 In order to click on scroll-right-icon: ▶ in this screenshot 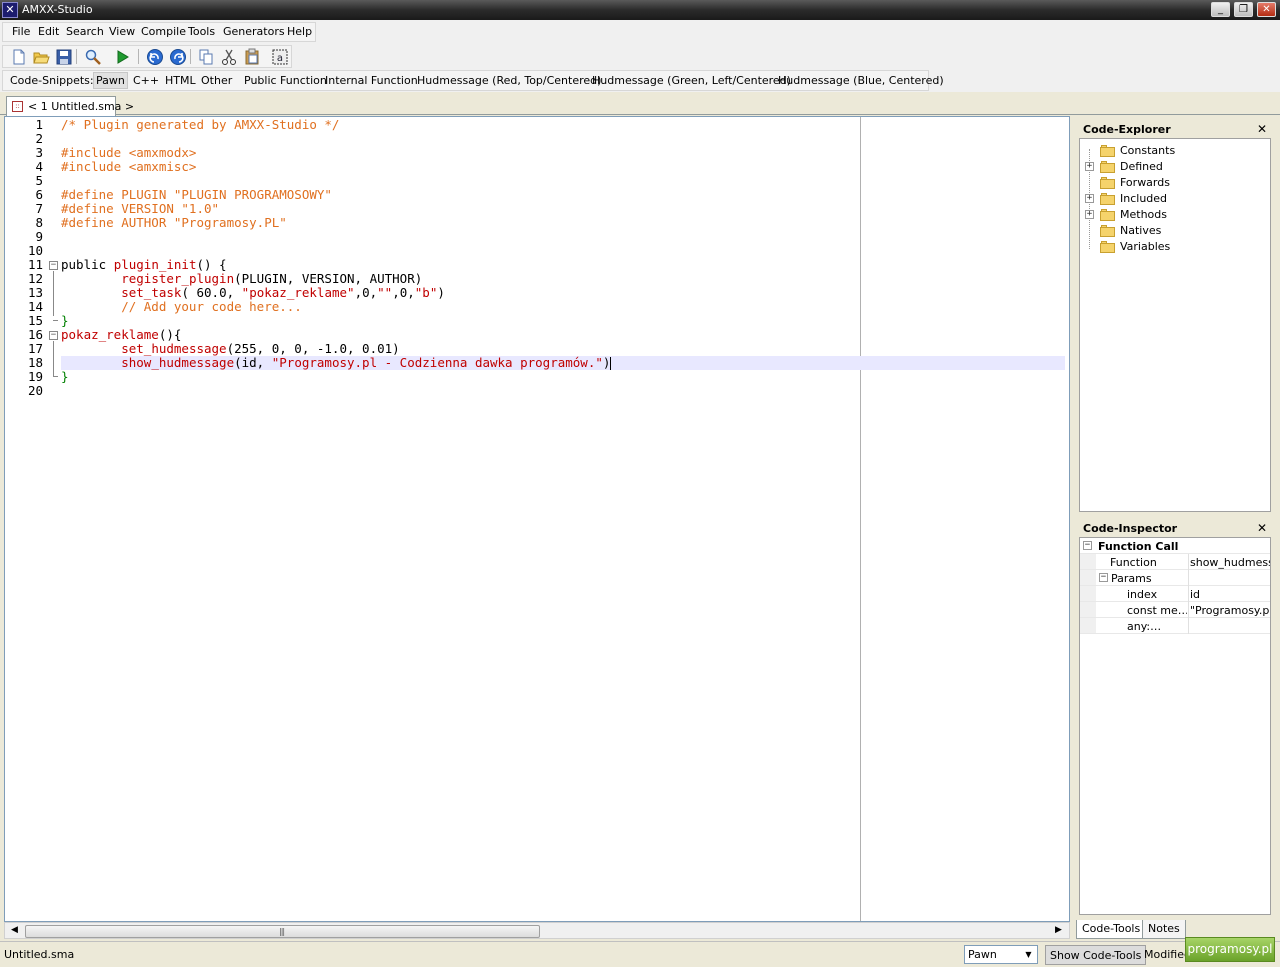, I will do `click(1058, 930)`.